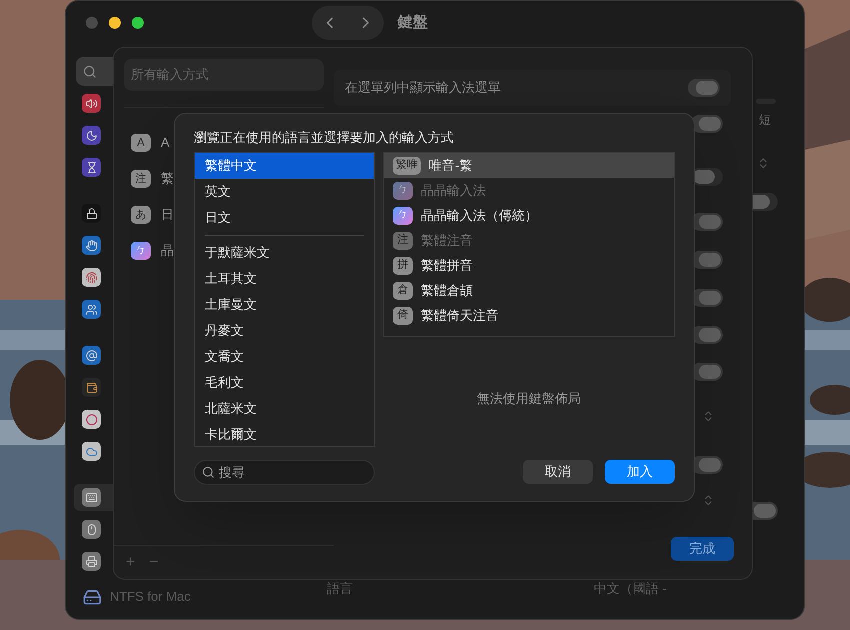  Describe the element at coordinates (423, 88) in the screenshot. I see `setting-label: 在選單列中顯示輸入法選單` at that location.